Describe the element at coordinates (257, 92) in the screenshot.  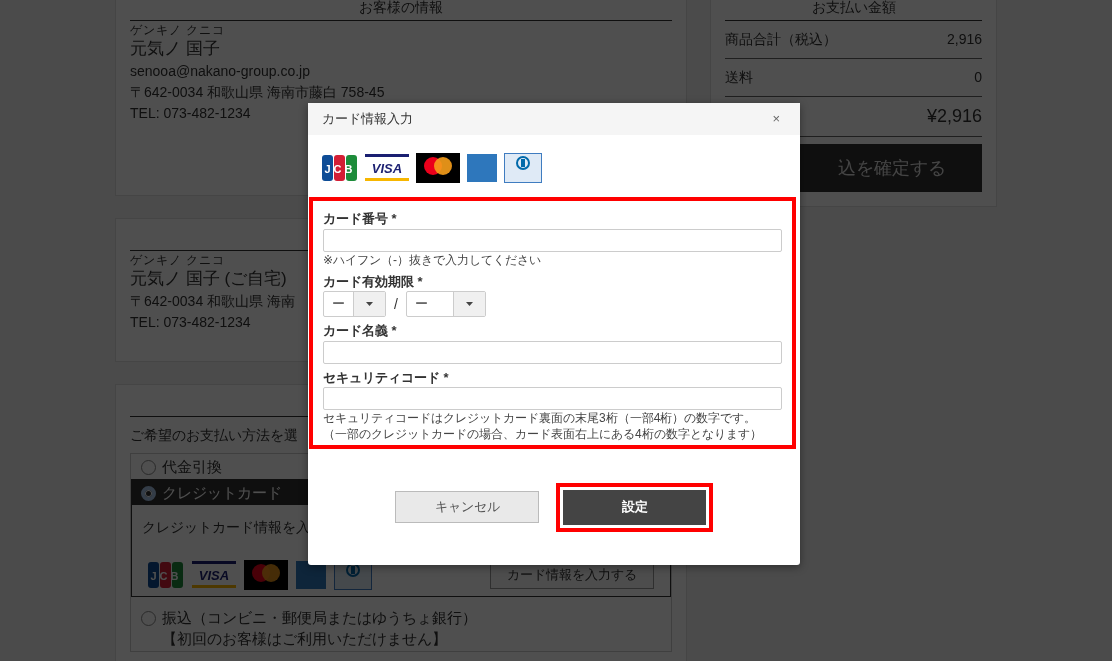
I see `address-text: 〒642-0034 和歌山県 海南市藤白 758-45` at that location.